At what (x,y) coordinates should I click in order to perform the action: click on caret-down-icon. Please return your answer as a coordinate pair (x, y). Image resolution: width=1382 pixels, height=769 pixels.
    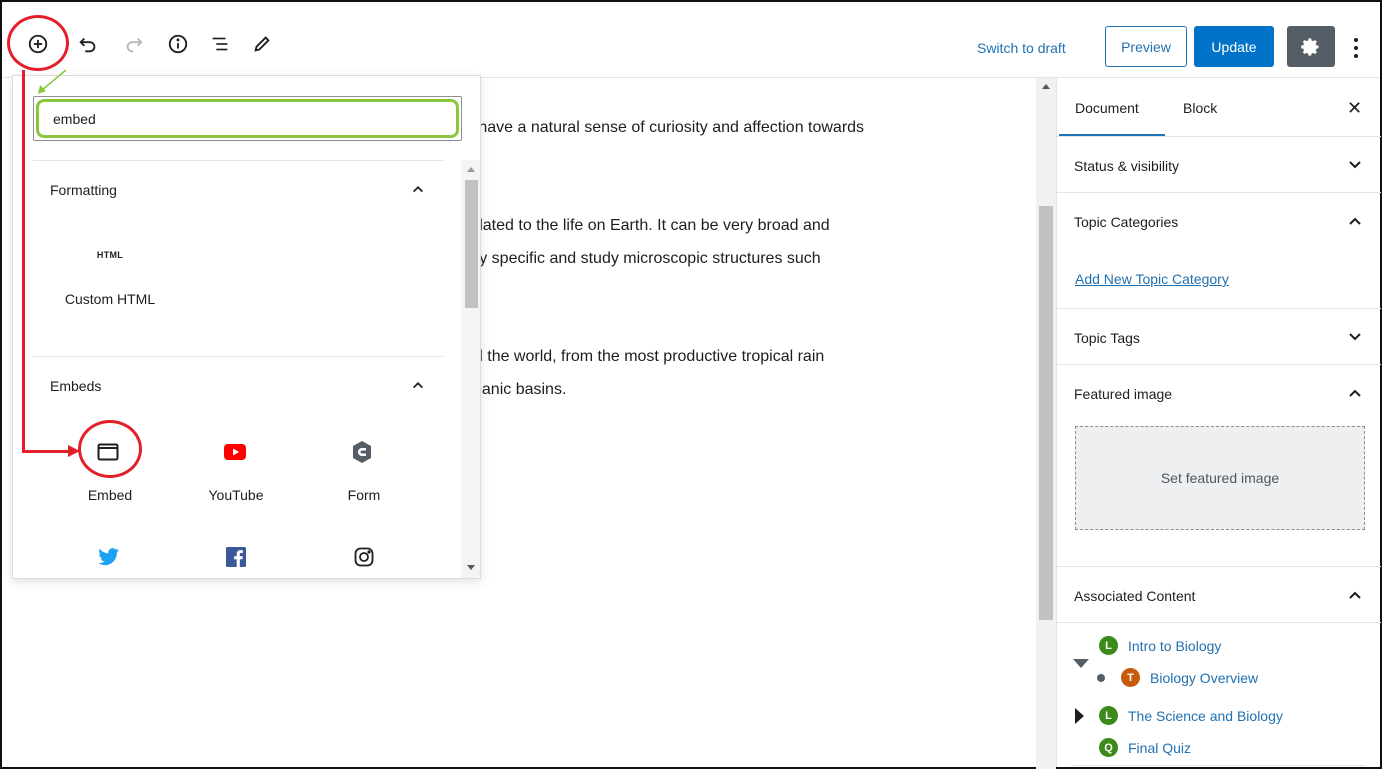
    Looking at the image, I should click on (1081, 664).